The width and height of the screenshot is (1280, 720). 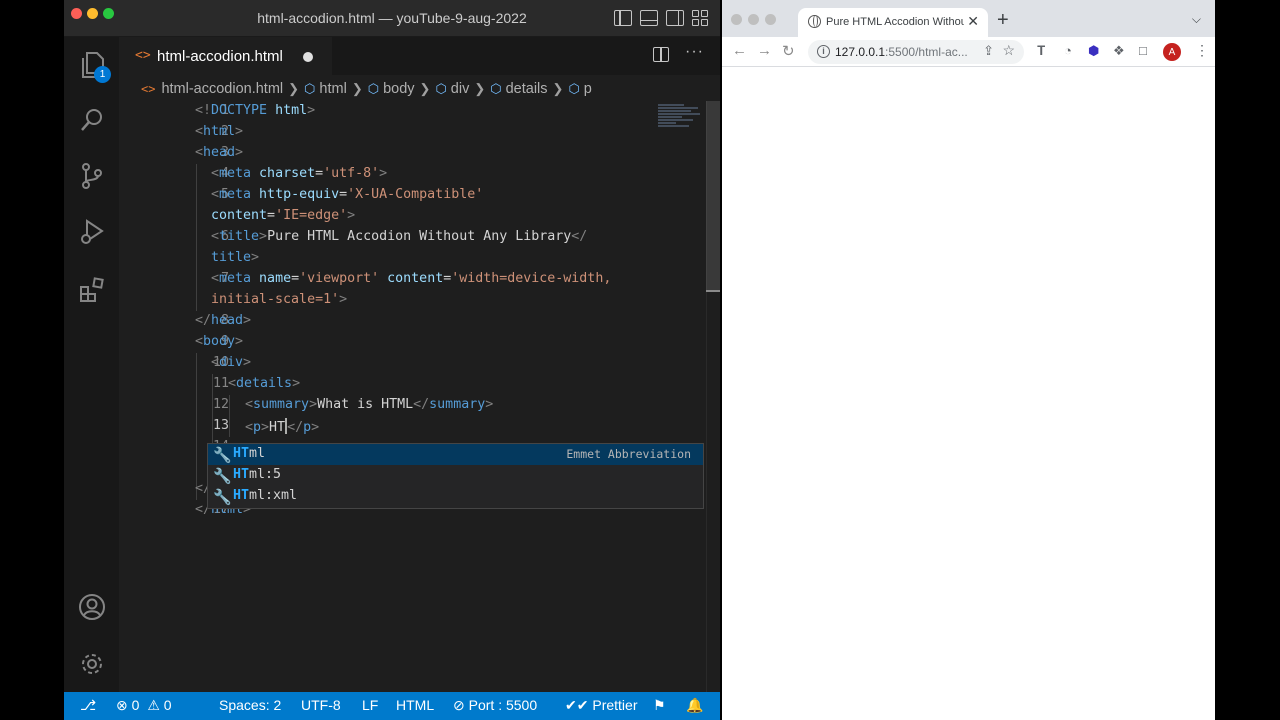 I want to click on split-editor-icon, so click(x=661, y=54).